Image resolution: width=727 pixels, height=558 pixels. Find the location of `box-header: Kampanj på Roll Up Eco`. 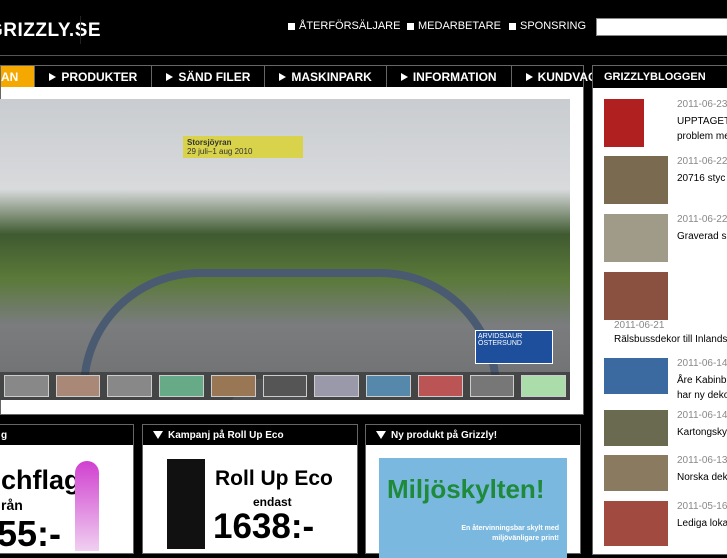

box-header: Kampanj på Roll Up Eco is located at coordinates (250, 435).